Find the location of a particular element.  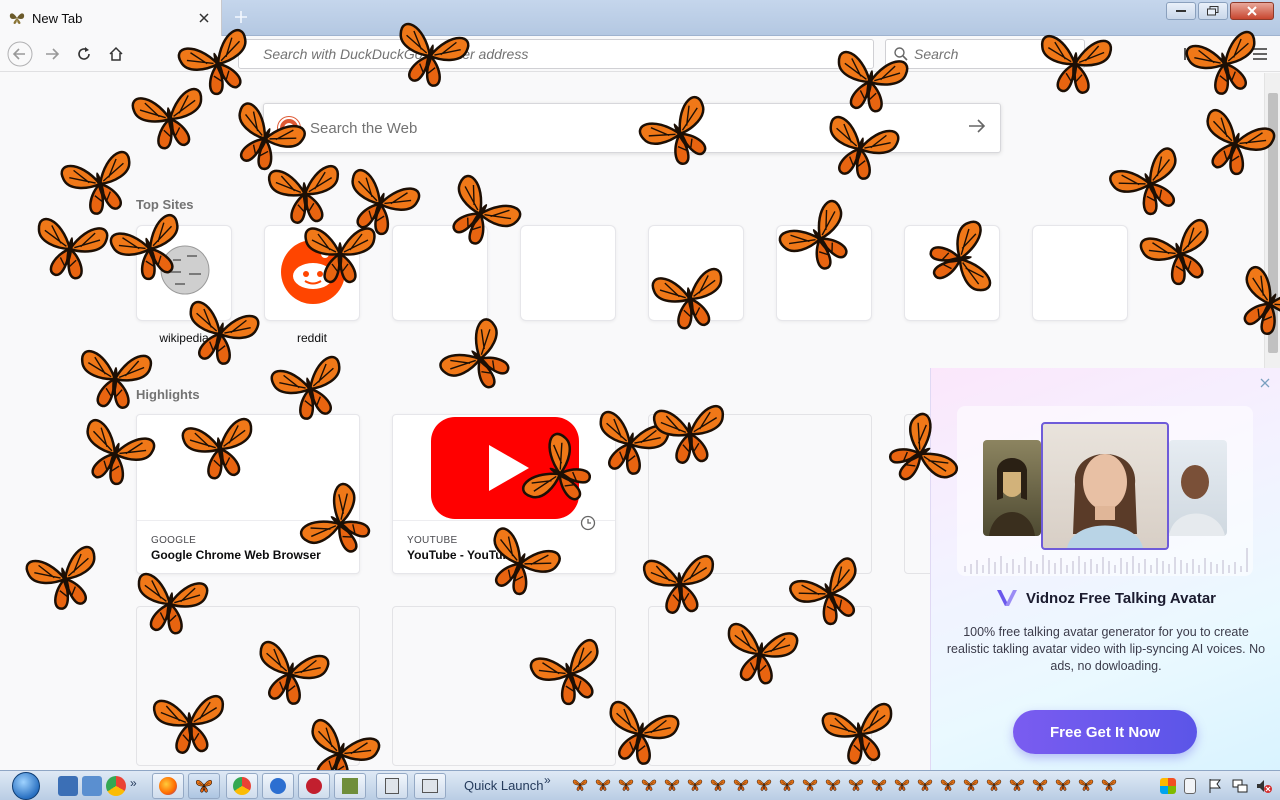

tab-new-tab: New Tab is located at coordinates (111, 18).